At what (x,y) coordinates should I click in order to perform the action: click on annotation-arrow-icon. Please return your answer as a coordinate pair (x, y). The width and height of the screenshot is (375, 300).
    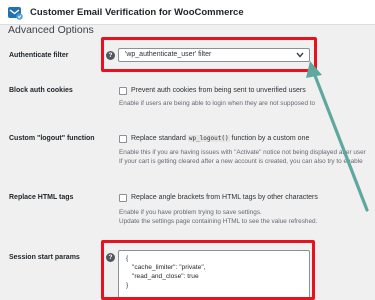
    Looking at the image, I should click on (337, 136).